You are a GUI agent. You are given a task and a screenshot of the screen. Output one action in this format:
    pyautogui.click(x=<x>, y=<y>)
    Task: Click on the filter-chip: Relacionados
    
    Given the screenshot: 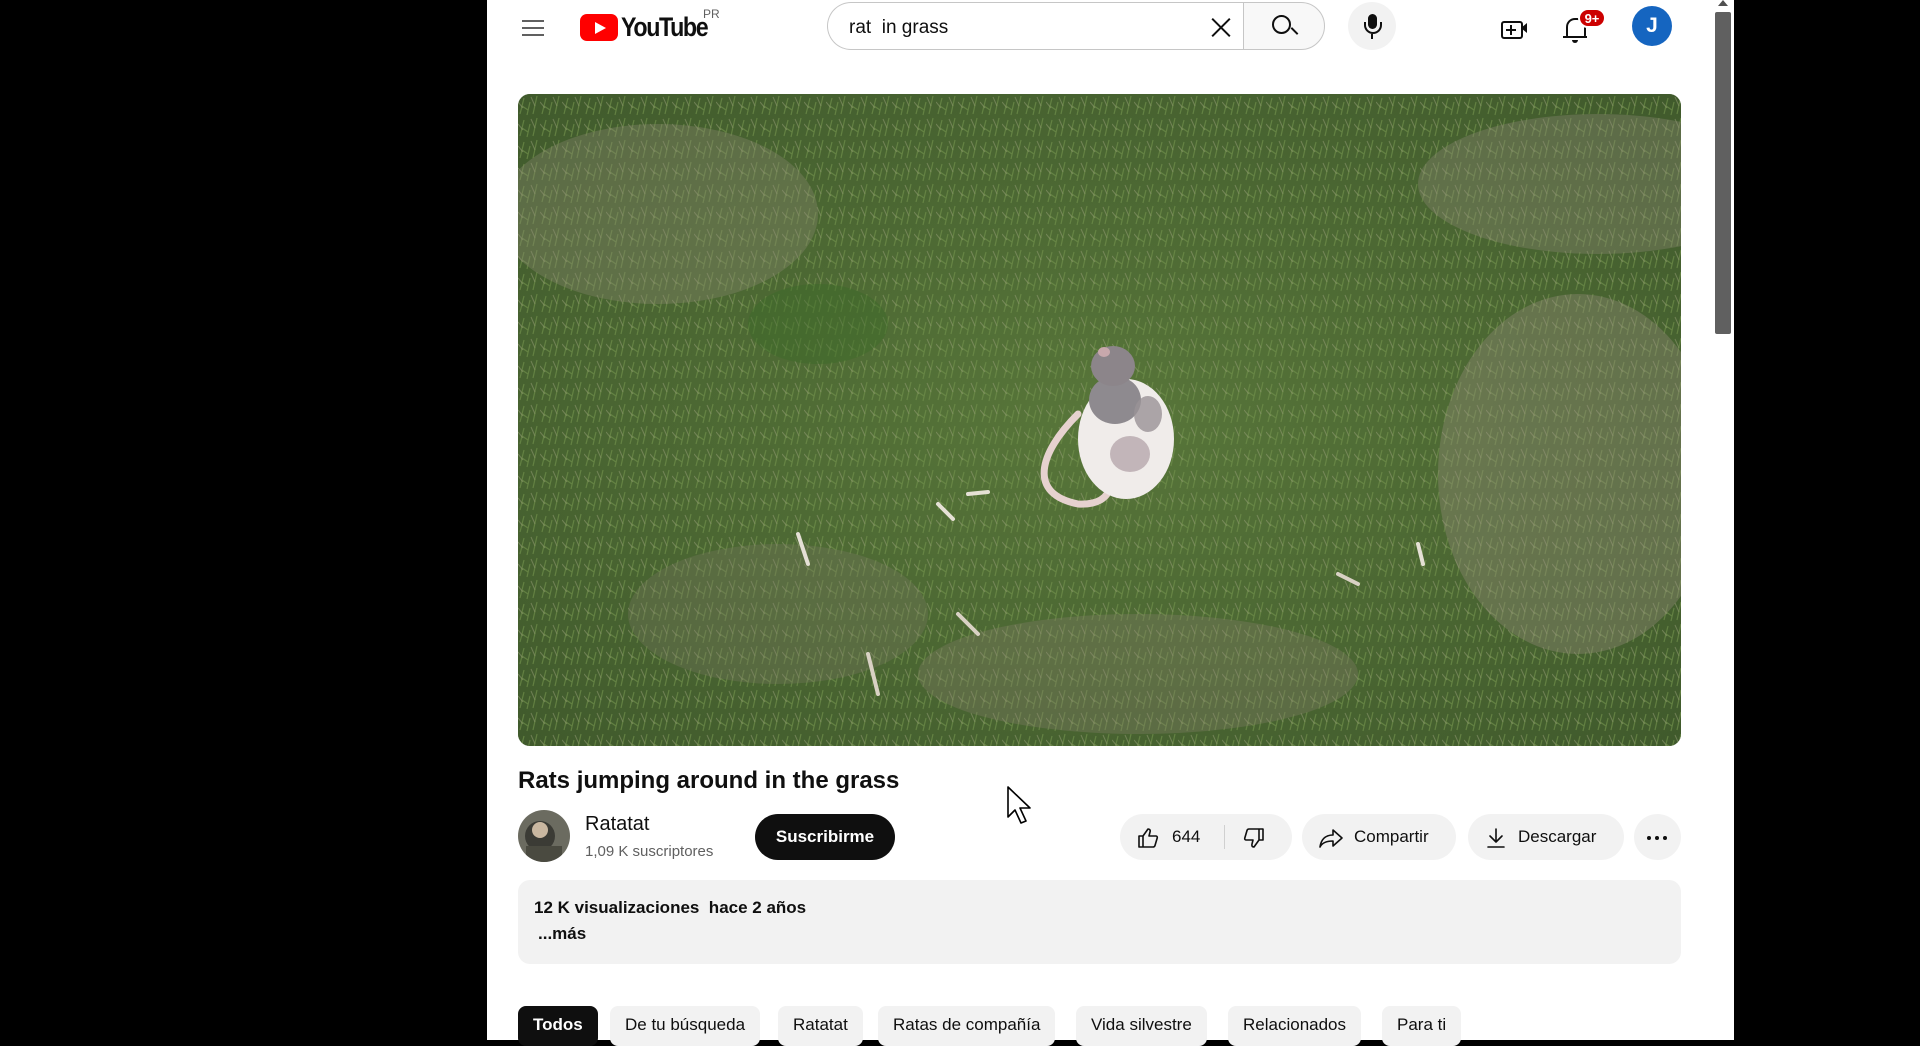 What is the action you would take?
    pyautogui.click(x=1295, y=1026)
    